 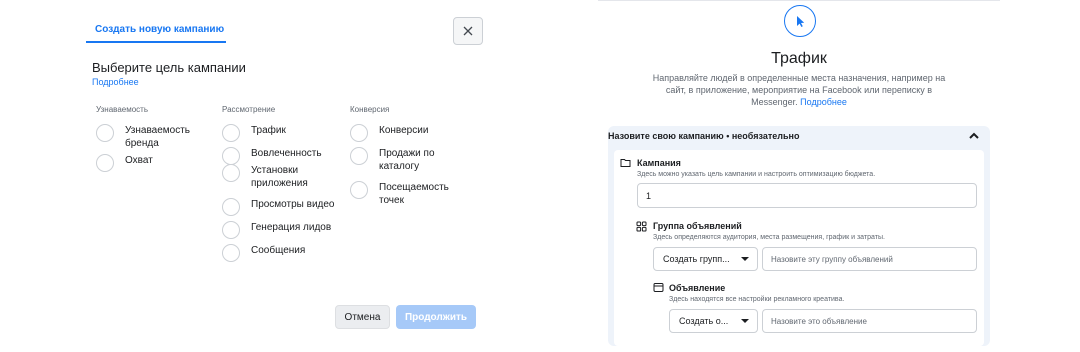 I want to click on option-label: Узнаваемость бренда, so click(x=158, y=137).